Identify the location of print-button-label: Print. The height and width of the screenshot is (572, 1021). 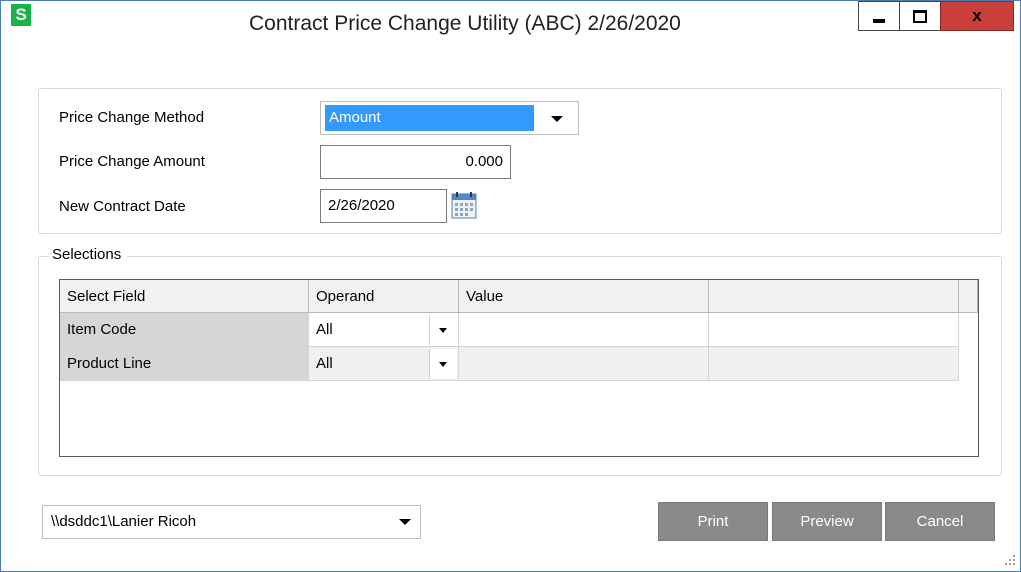
(713, 521).